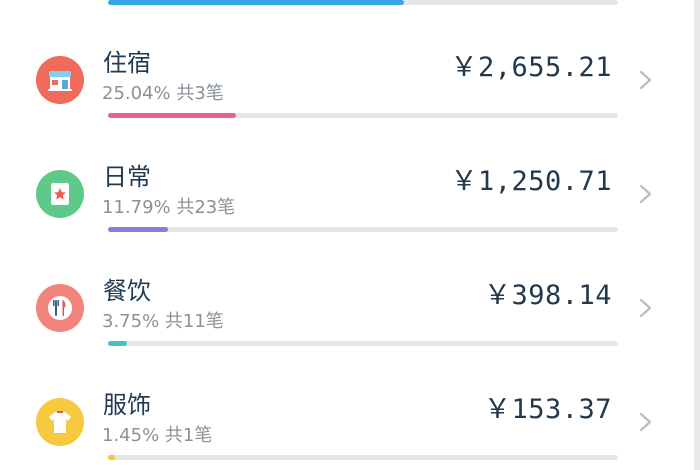 The width and height of the screenshot is (700, 470). Describe the element at coordinates (127, 63) in the screenshot. I see `category-name: 住宿` at that location.